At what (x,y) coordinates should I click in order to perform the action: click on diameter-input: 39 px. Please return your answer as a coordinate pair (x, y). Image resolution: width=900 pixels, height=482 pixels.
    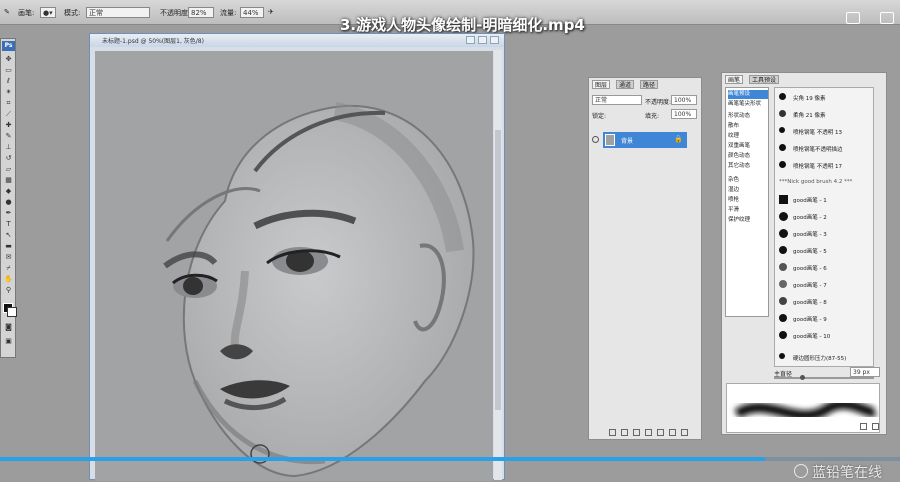
    Looking at the image, I should click on (865, 372).